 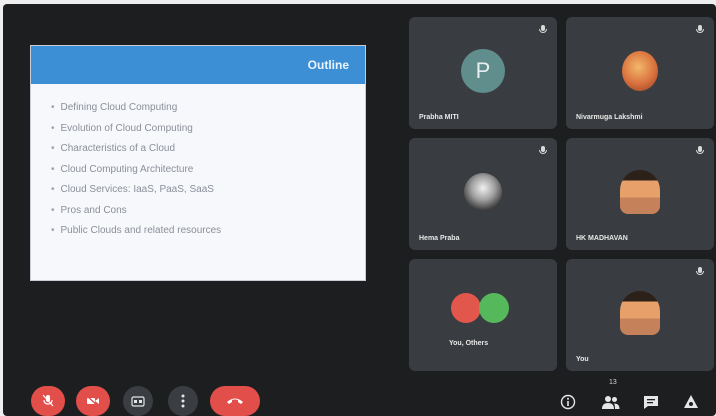 What do you see at coordinates (208, 108) in the screenshot?
I see `slide-bullet: Defining Cloud Computing` at bounding box center [208, 108].